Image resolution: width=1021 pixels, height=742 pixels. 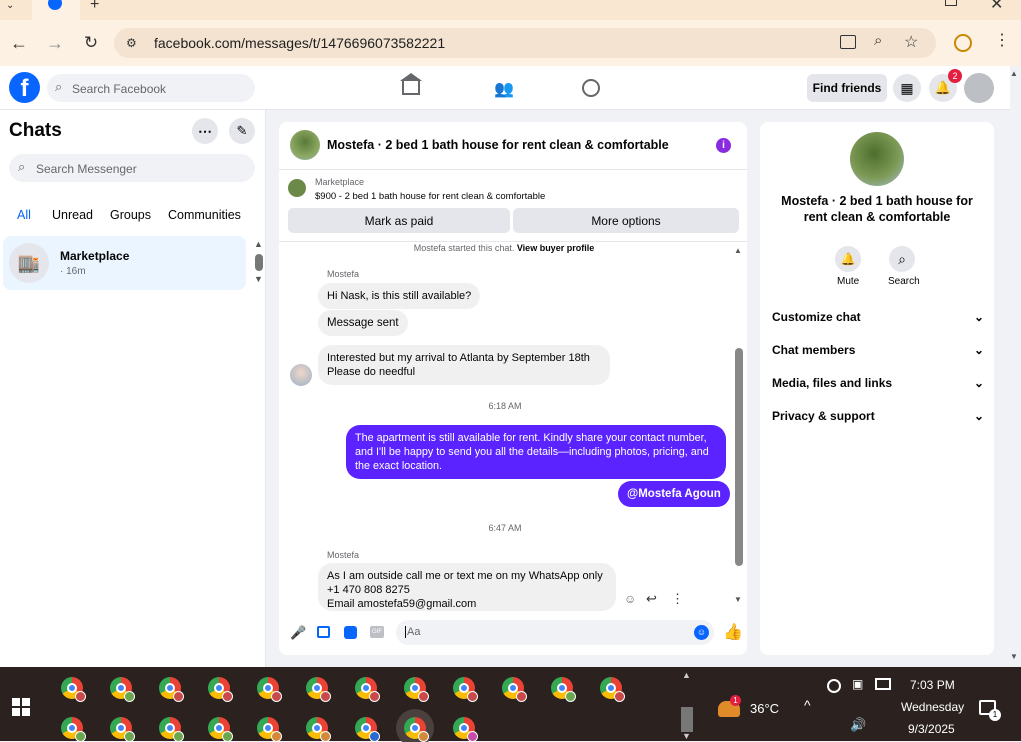 What do you see at coordinates (723, 145) in the screenshot?
I see `conversation-info-icon: i` at bounding box center [723, 145].